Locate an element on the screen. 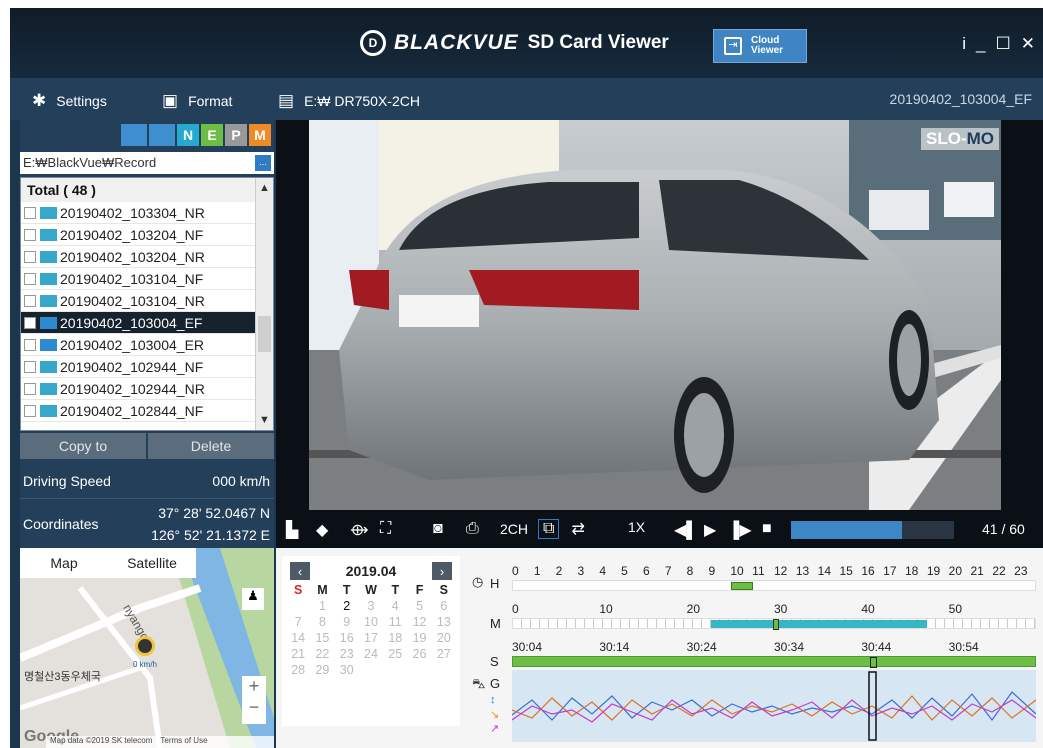 Image resolution: width=1043 pixels, height=748 pixels. hour-tick: 22 is located at coordinates (999, 571).